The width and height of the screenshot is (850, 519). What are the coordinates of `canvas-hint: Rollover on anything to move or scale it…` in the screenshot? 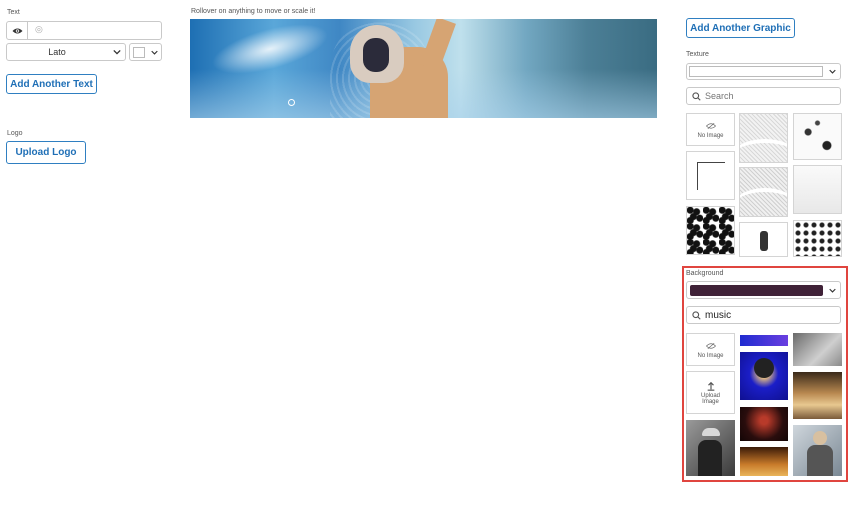 It's located at (253, 11).